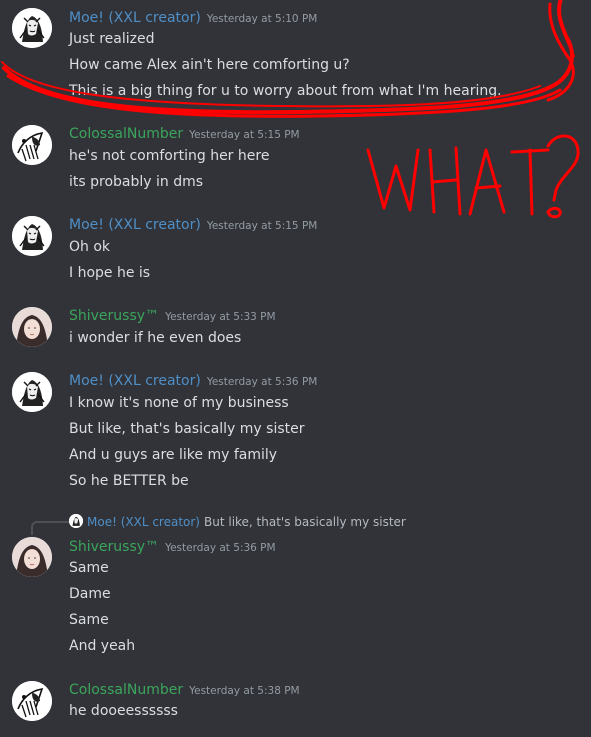 Image resolution: width=591 pixels, height=737 pixels. I want to click on message-text: Just realized, so click(112, 39).